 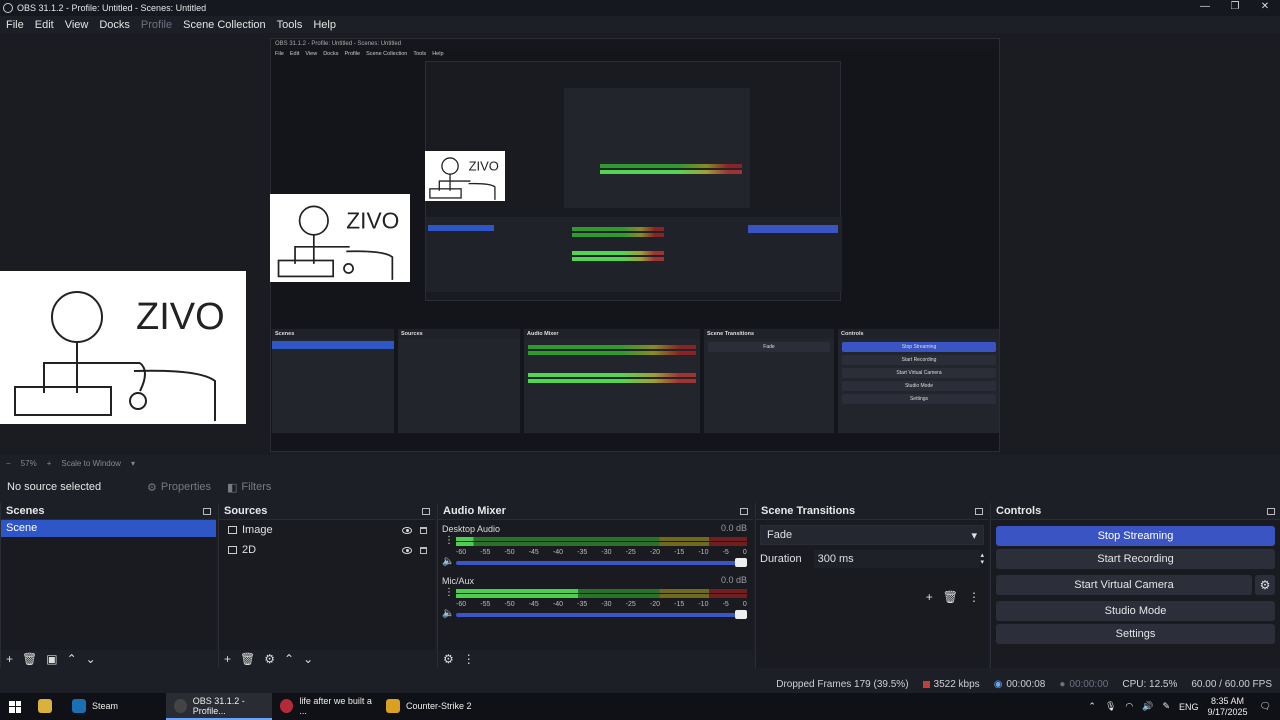 What do you see at coordinates (114, 25) in the screenshot?
I see `menu-docks: Docks` at bounding box center [114, 25].